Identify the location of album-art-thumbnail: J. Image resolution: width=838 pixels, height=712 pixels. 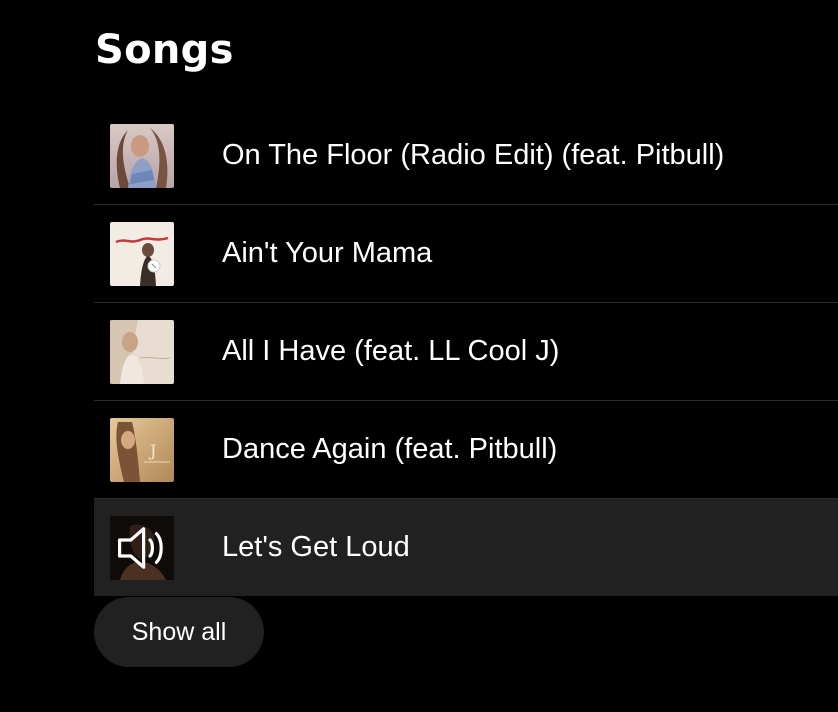
(142, 450).